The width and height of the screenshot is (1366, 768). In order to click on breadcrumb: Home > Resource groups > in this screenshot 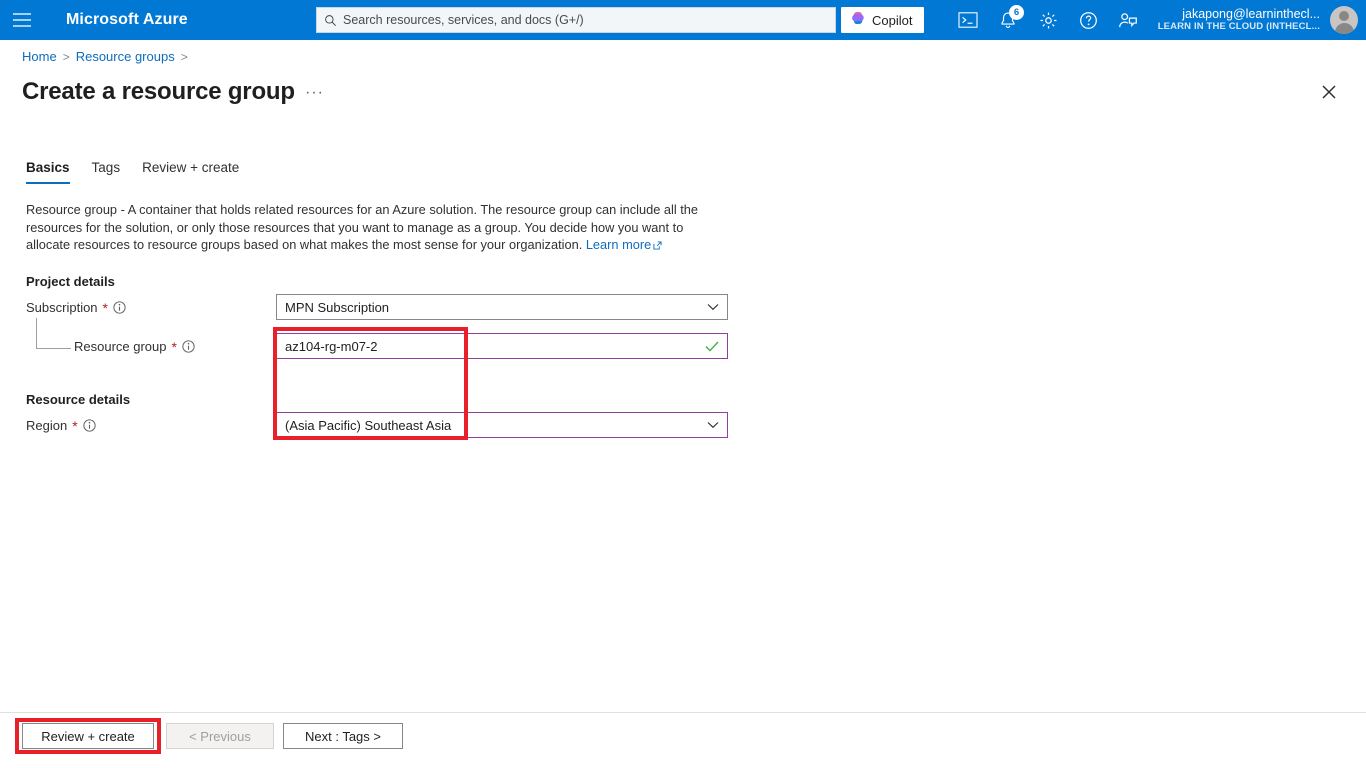, I will do `click(105, 56)`.